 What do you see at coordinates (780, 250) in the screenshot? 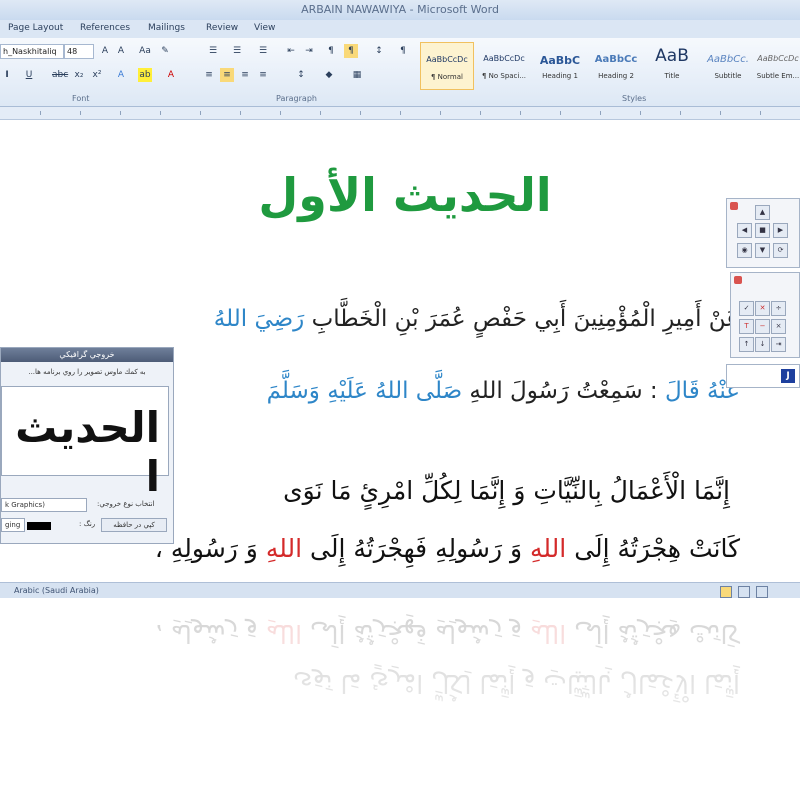
I see `refresh-icon: ⟳` at bounding box center [780, 250].